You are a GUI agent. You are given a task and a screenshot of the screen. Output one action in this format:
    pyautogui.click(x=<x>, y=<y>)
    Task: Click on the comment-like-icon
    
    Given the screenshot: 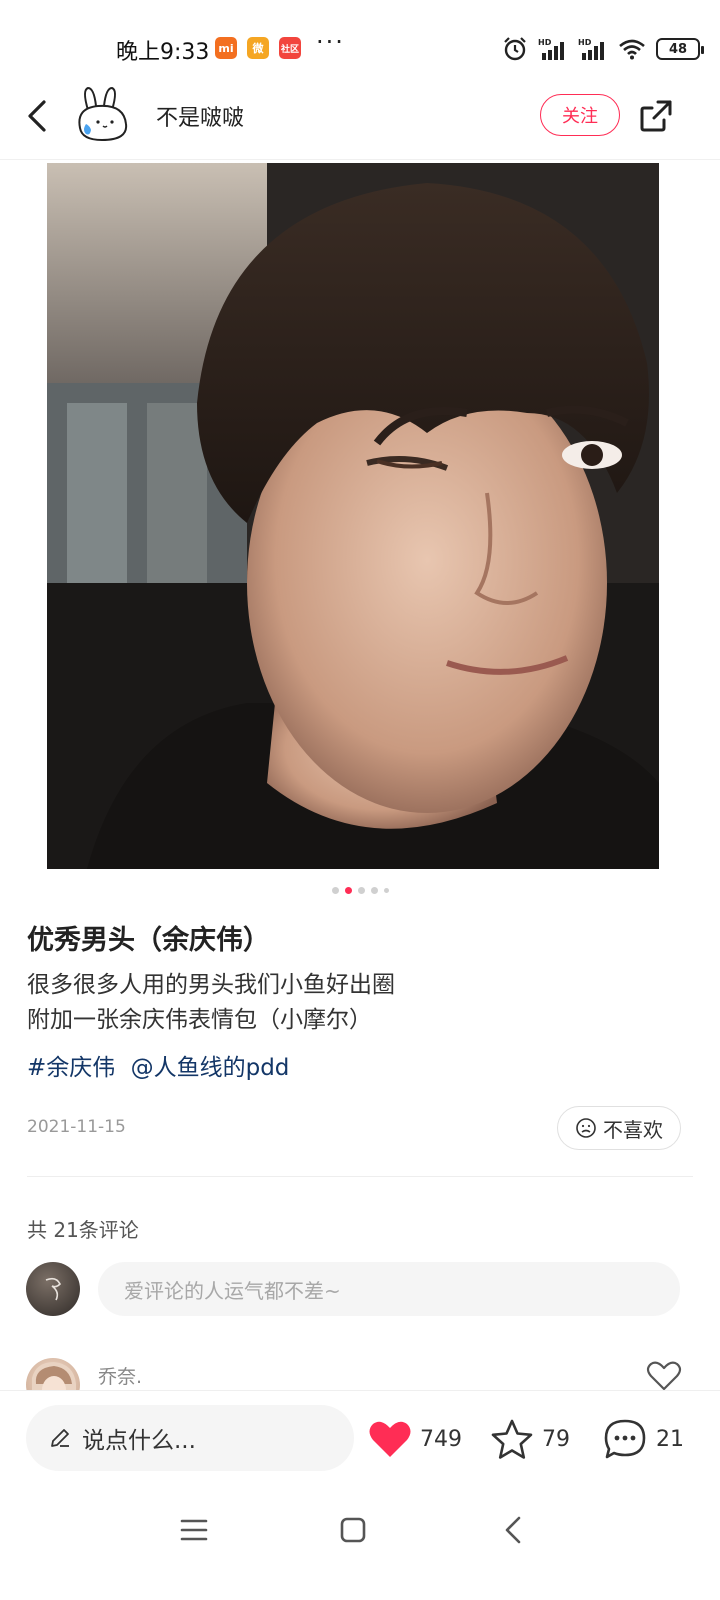 What is the action you would take?
    pyautogui.click(x=664, y=1376)
    